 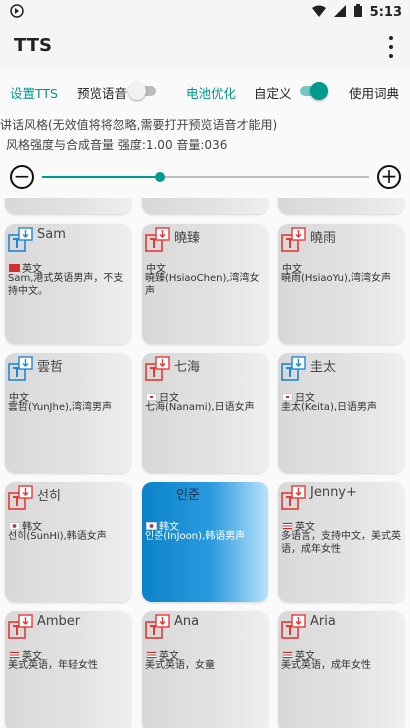 I want to click on voice-card: 선히 韩文 선히(SunHi),韩语女声, so click(x=68, y=542).